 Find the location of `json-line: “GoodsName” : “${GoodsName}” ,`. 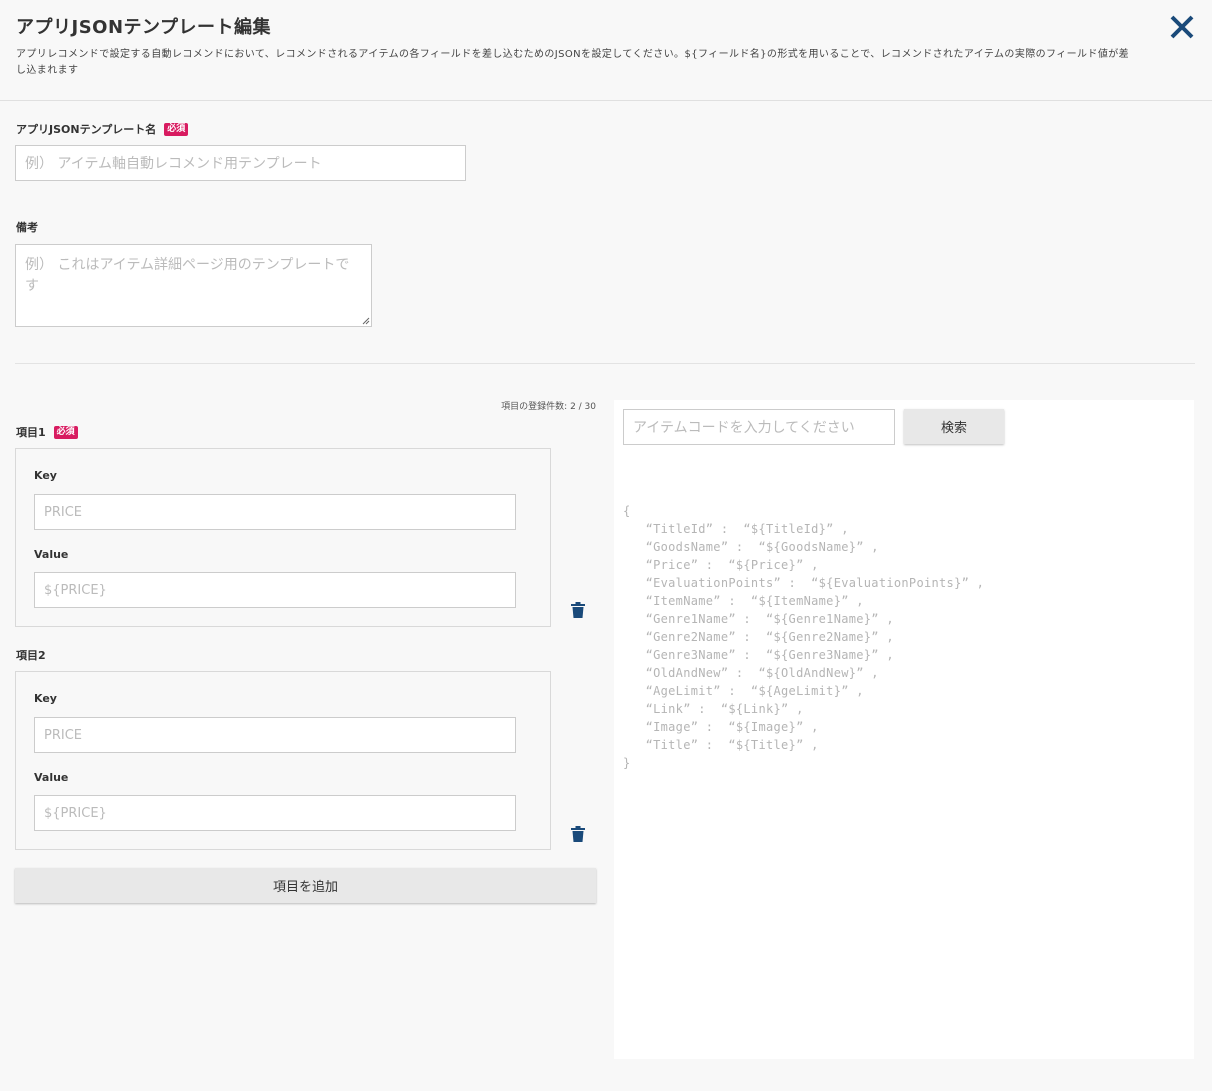

json-line: “GoodsName” : “${GoodsName}” , is located at coordinates (751, 547).